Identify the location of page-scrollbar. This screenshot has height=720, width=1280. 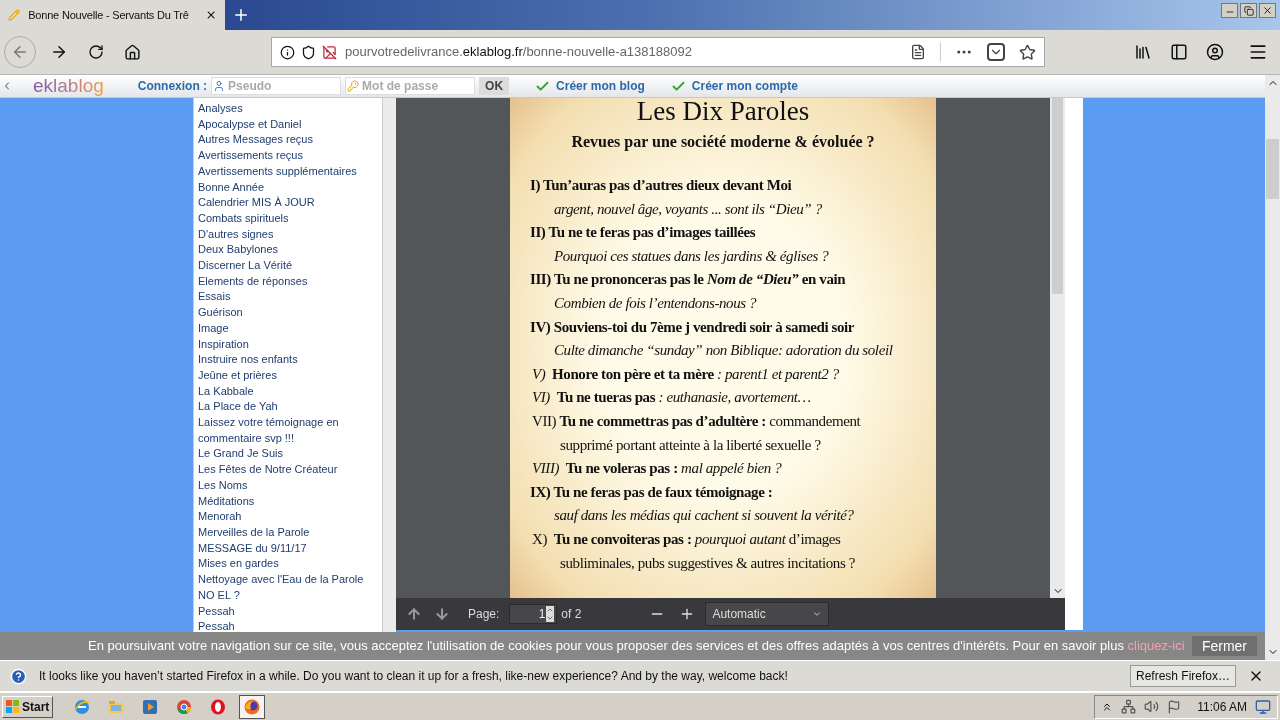
(1272, 367).